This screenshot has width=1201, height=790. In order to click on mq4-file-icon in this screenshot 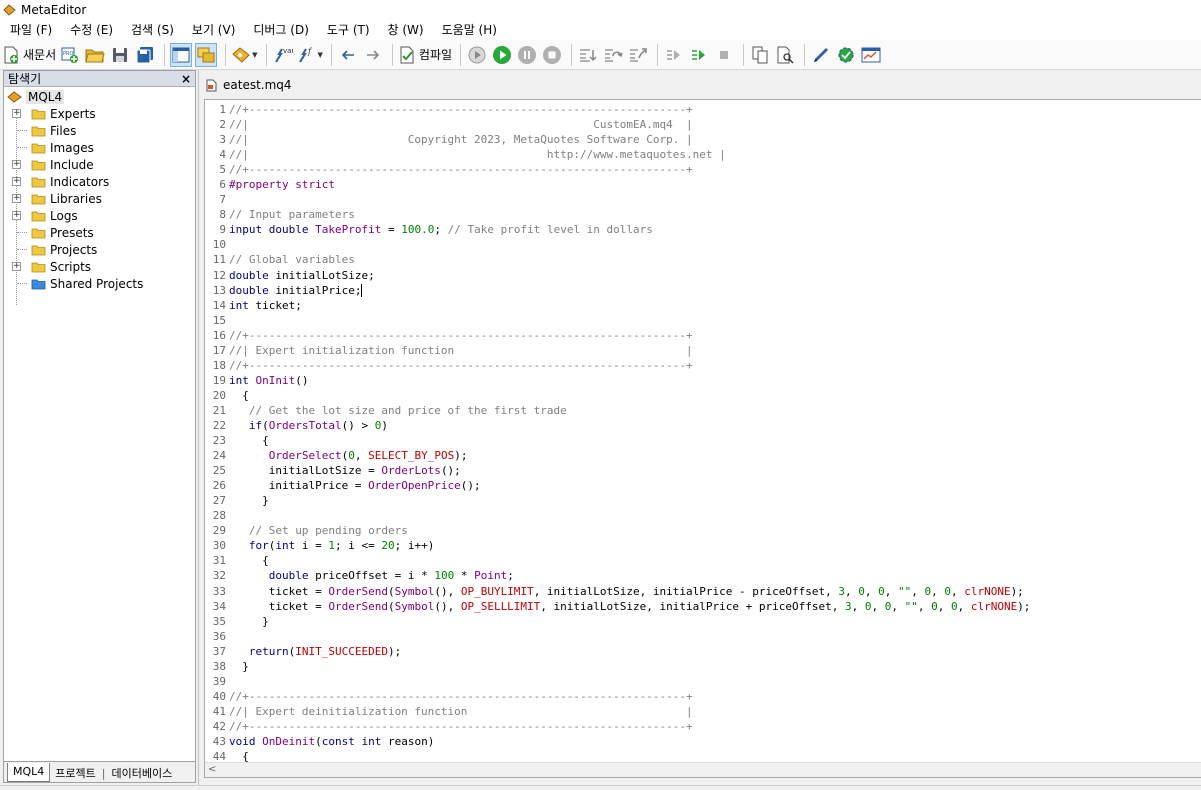, I will do `click(211, 85)`.